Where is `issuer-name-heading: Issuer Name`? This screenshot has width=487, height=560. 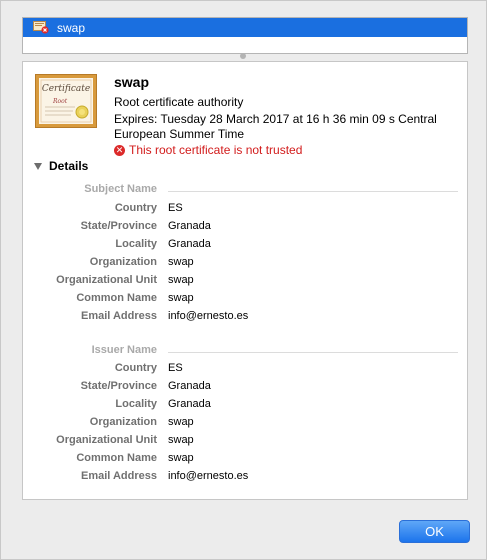
issuer-name-heading: Issuer Name is located at coordinates (245, 352).